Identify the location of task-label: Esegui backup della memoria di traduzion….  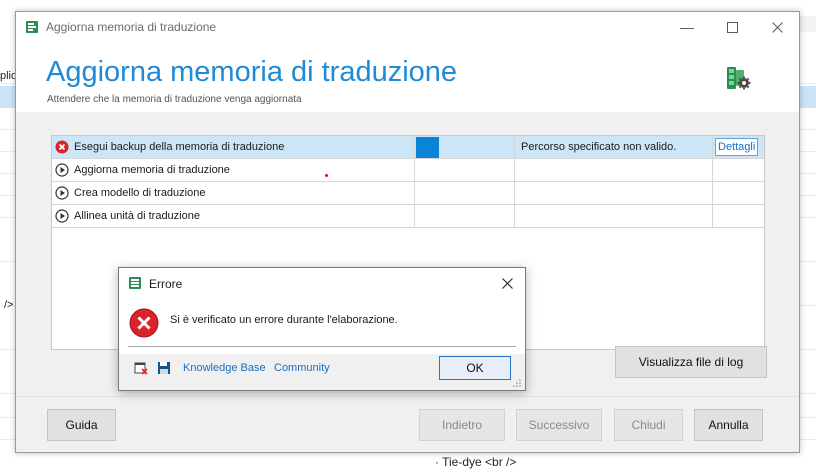
(179, 147).